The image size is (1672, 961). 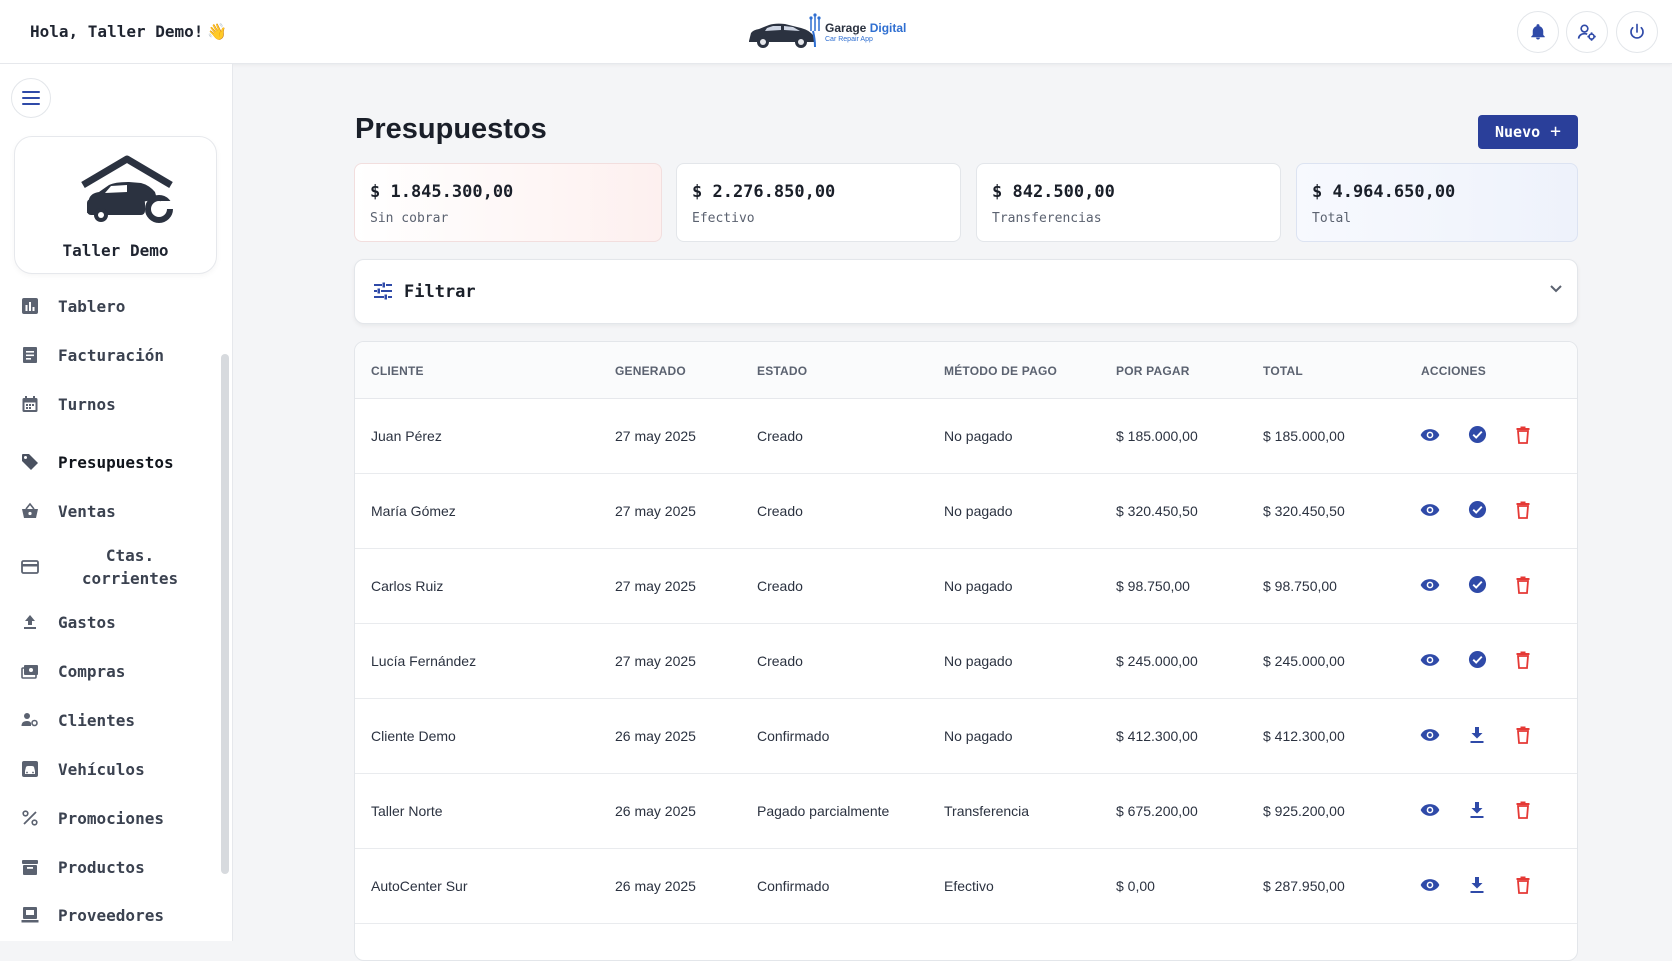 I want to click on sidebar-item-label: Facturación, so click(x=111, y=355).